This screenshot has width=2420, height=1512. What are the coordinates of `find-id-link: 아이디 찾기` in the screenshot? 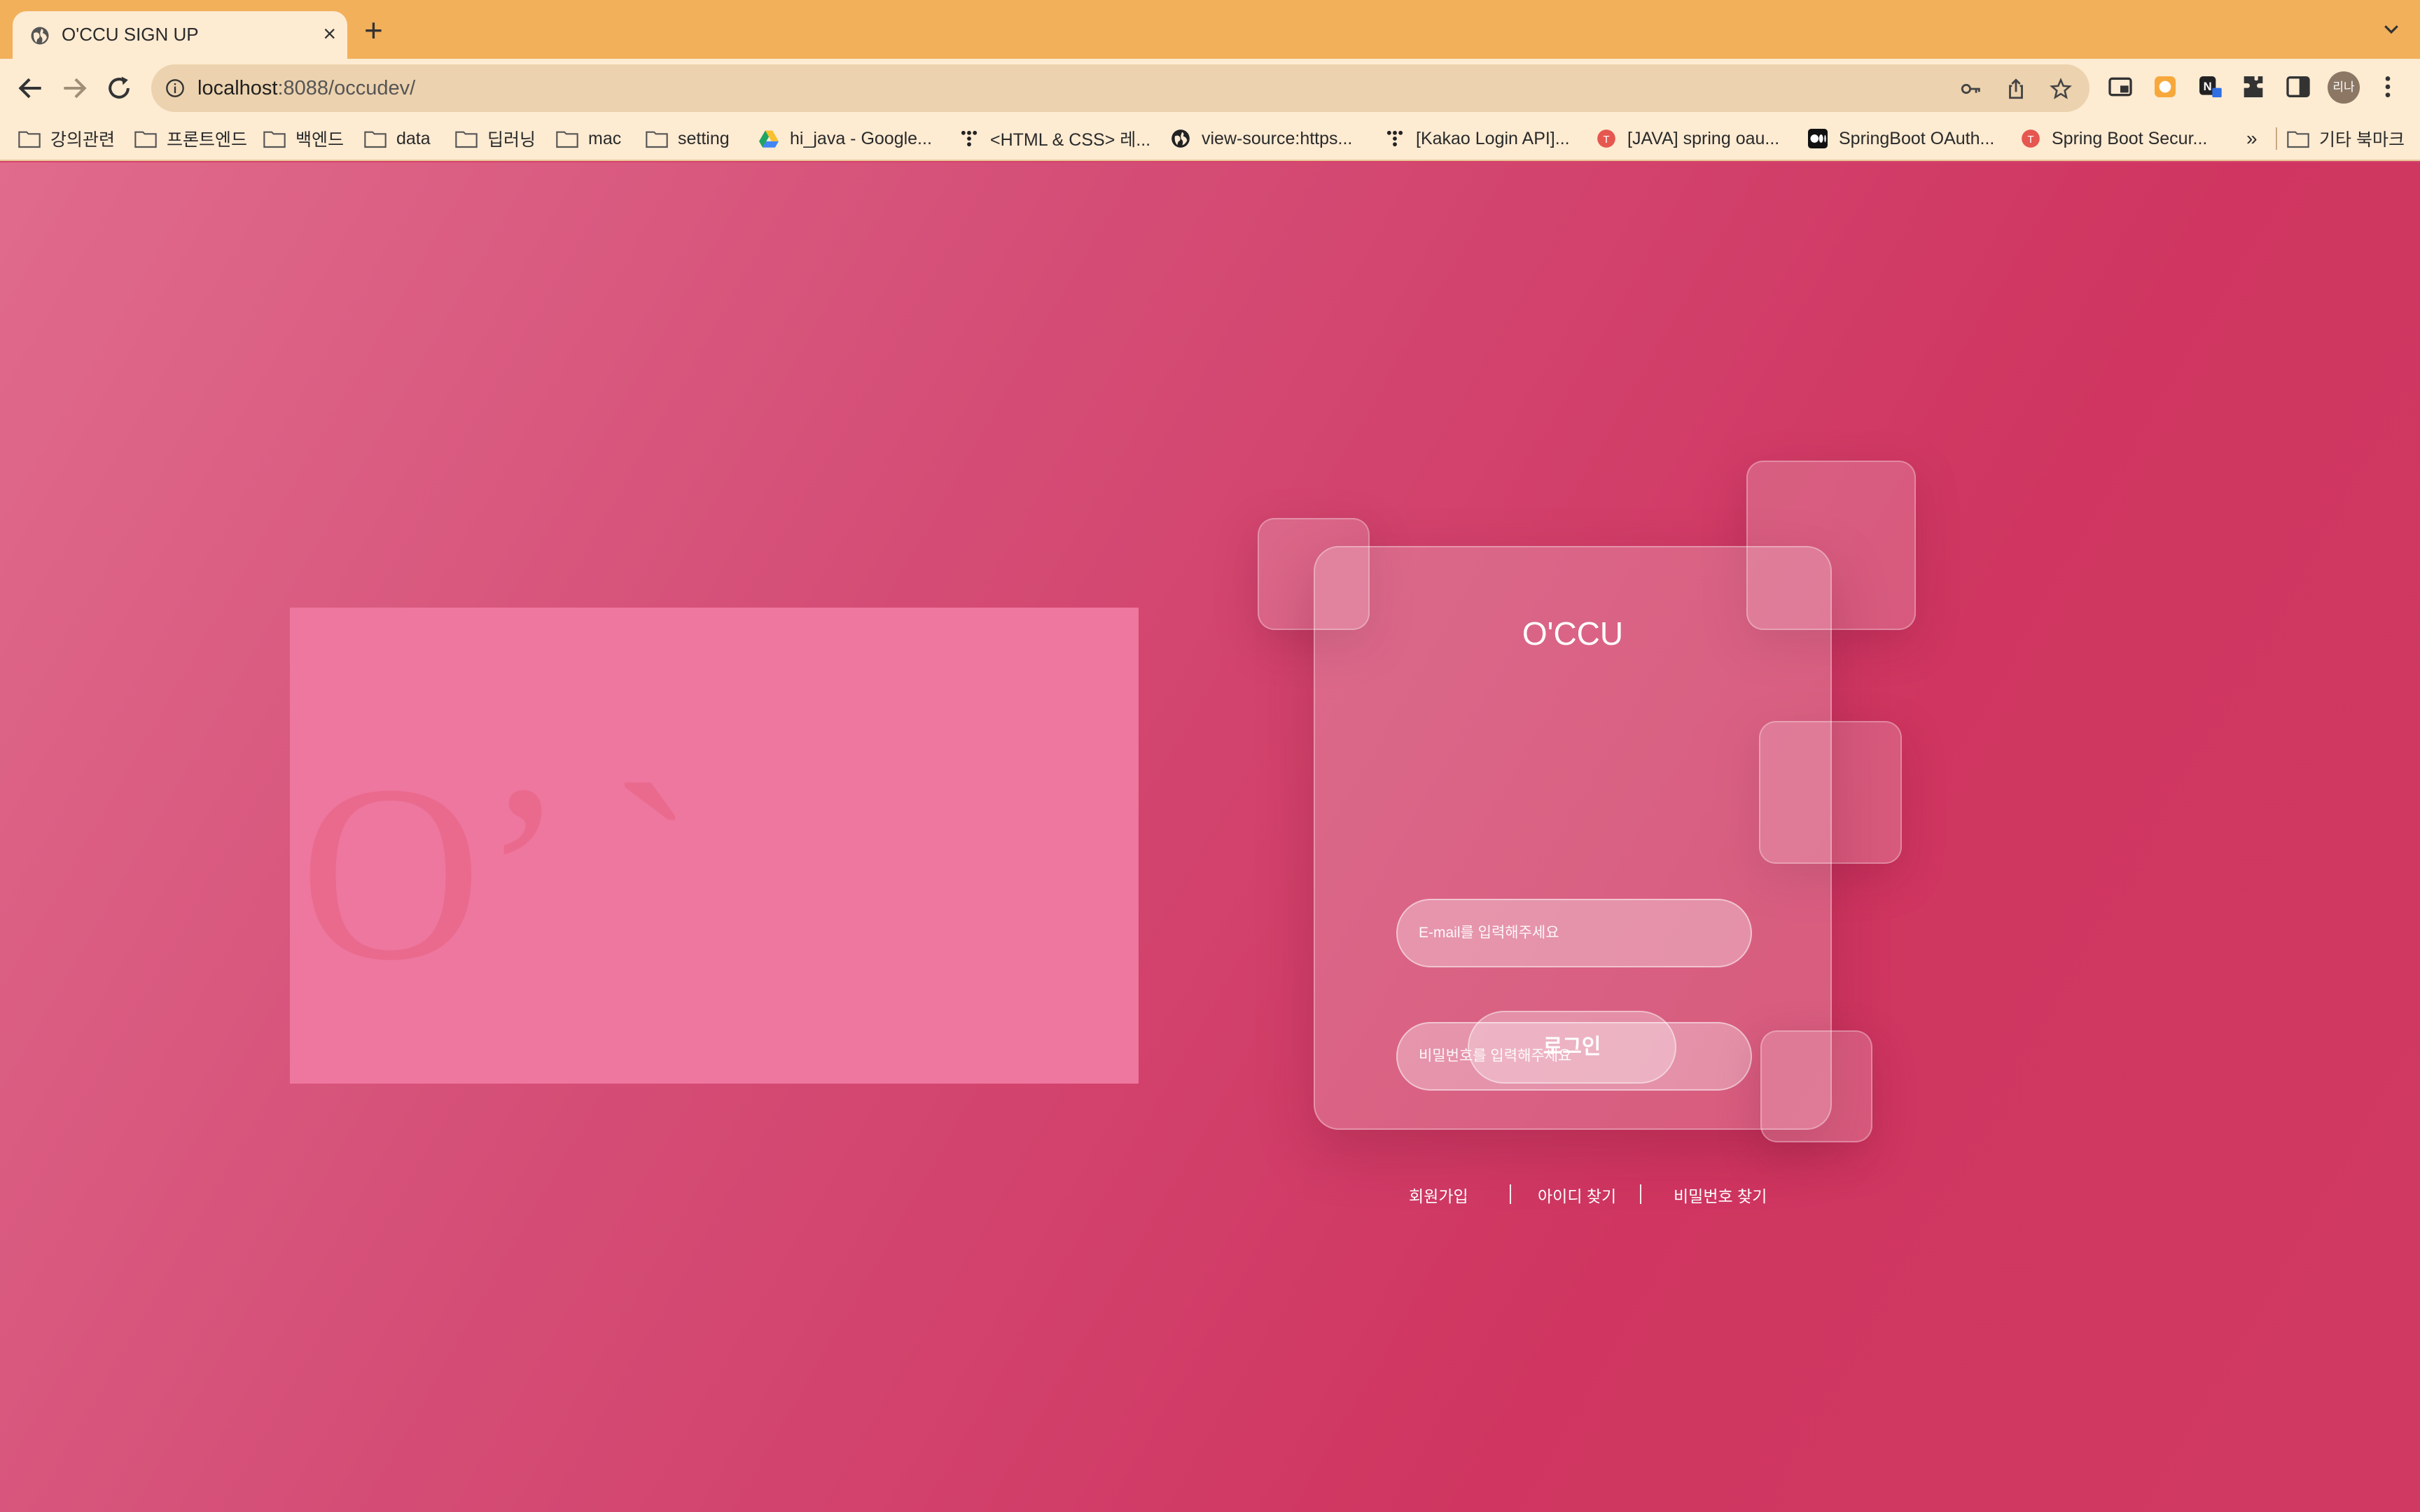 It's located at (1577, 1195).